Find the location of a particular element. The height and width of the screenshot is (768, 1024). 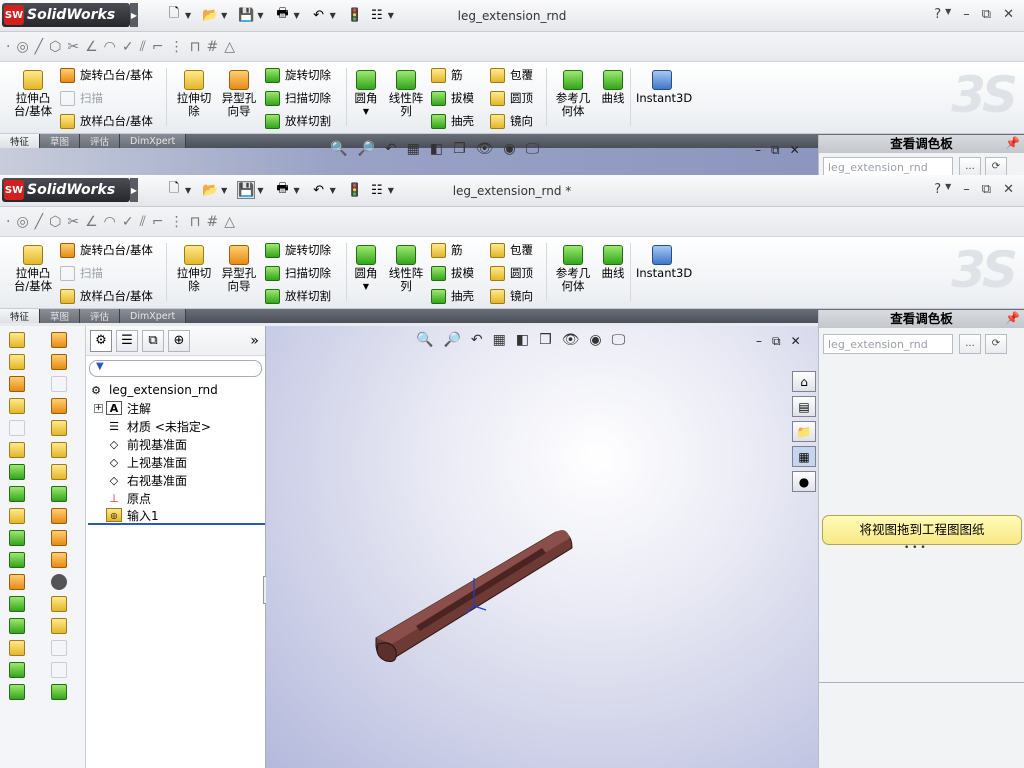

appearances-icon: ● is located at coordinates (804, 481).